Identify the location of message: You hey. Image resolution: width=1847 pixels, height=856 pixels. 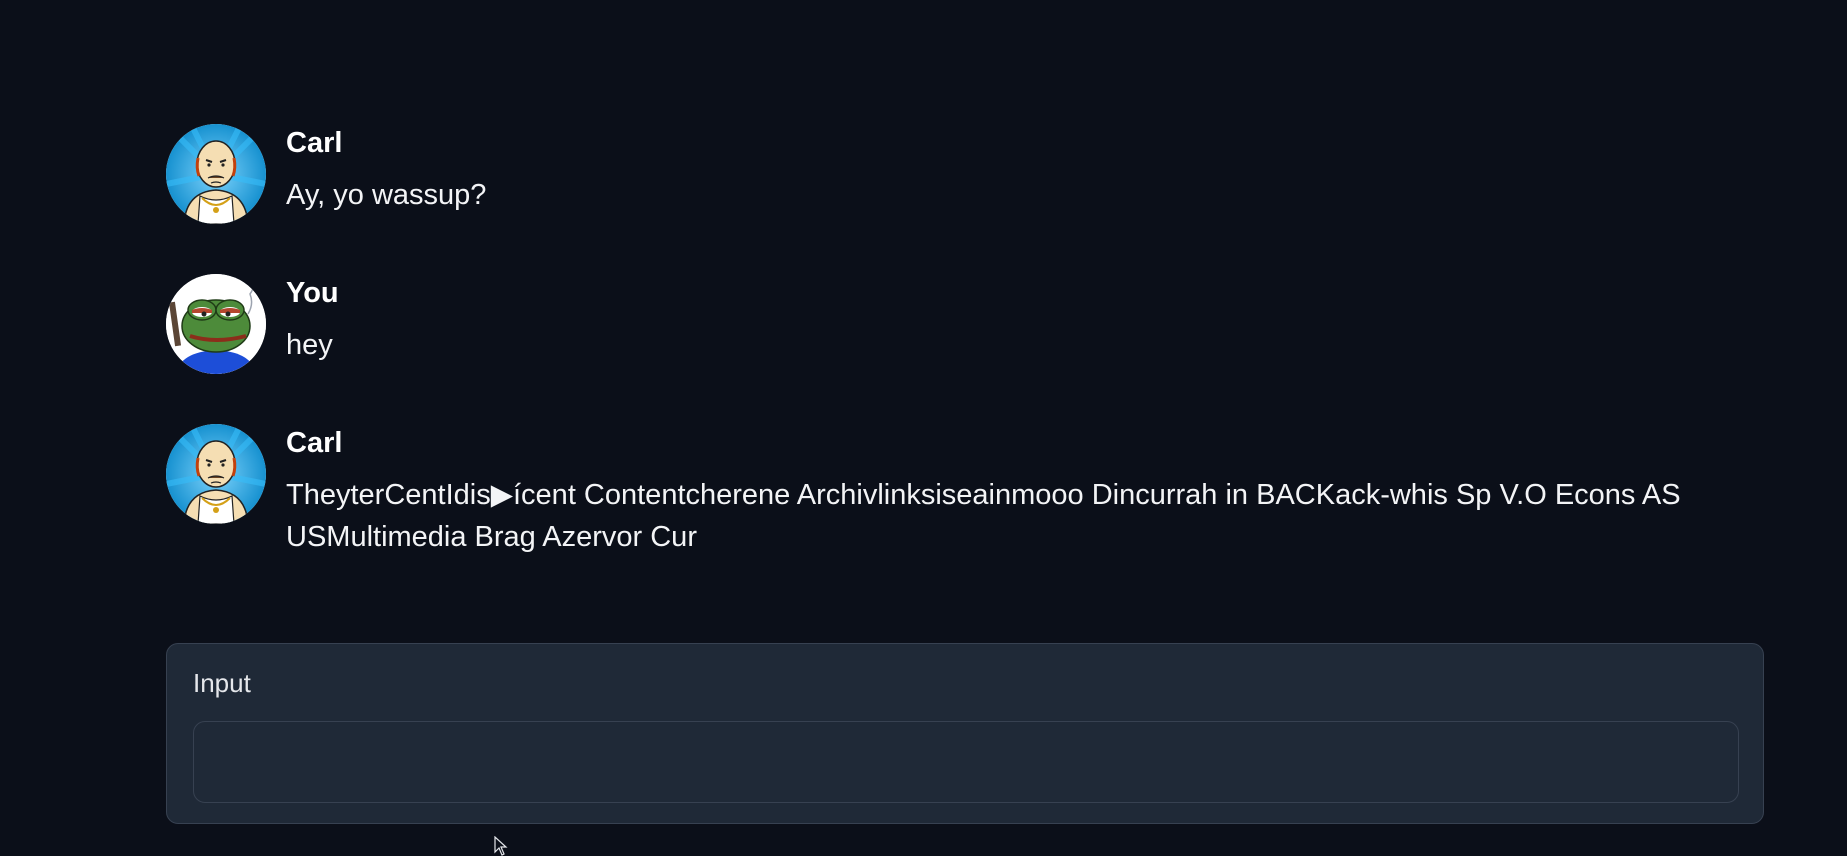
(966, 324).